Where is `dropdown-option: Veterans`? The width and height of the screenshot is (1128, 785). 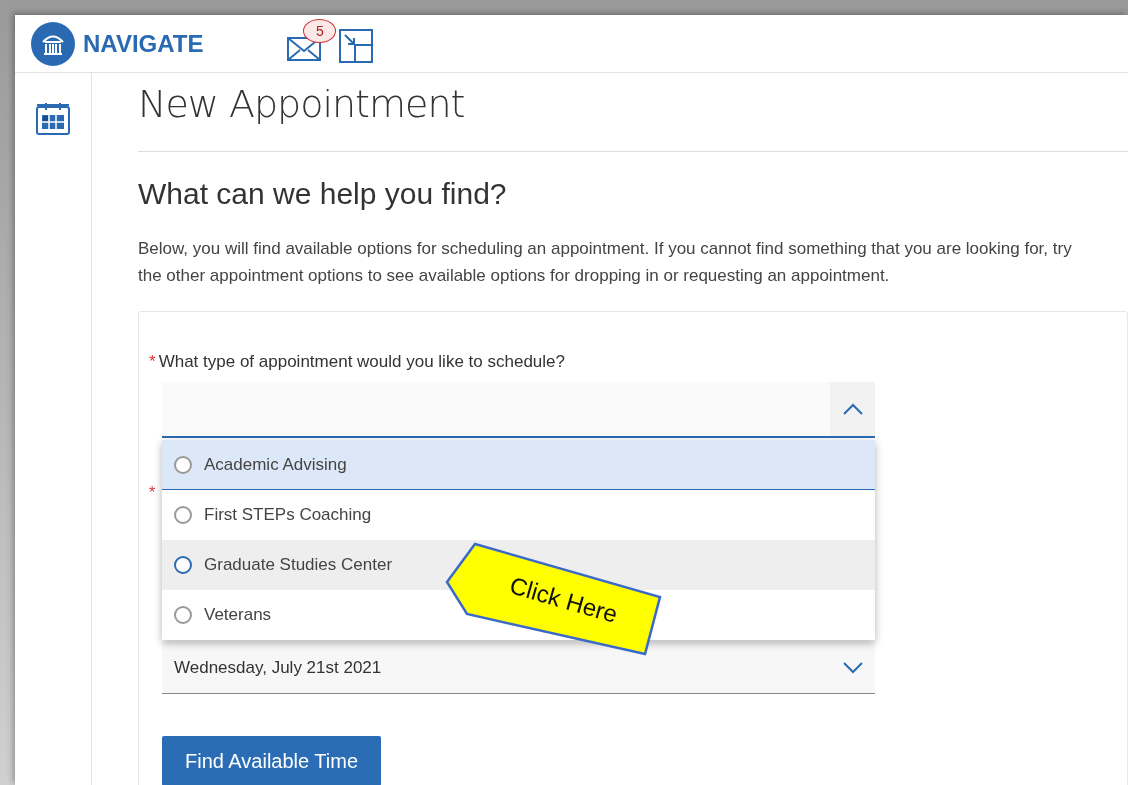
dropdown-option: Veterans is located at coordinates (238, 615).